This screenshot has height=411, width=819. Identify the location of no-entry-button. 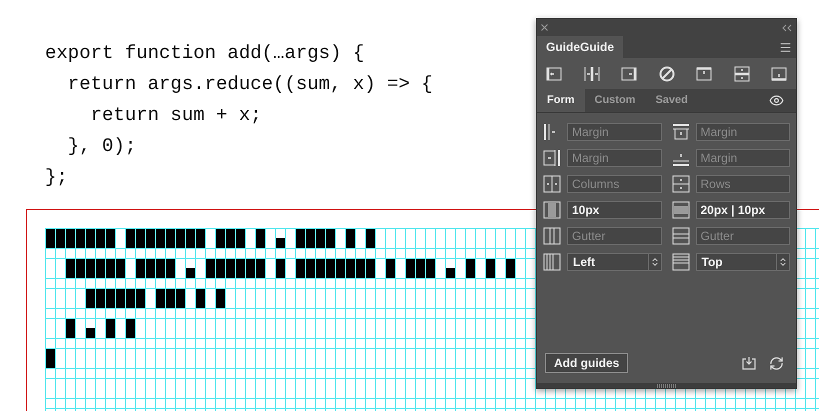
(667, 73).